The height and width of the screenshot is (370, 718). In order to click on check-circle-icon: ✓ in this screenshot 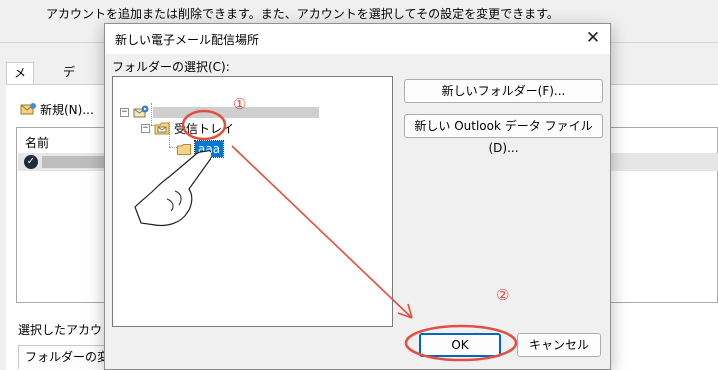, I will do `click(31, 162)`.